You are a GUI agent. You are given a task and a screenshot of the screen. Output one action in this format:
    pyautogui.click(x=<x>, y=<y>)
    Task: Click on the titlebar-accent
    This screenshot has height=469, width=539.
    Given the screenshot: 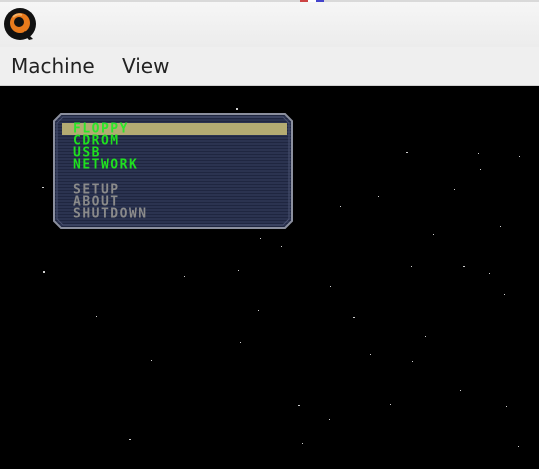 What is the action you would take?
    pyautogui.click(x=269, y=1)
    